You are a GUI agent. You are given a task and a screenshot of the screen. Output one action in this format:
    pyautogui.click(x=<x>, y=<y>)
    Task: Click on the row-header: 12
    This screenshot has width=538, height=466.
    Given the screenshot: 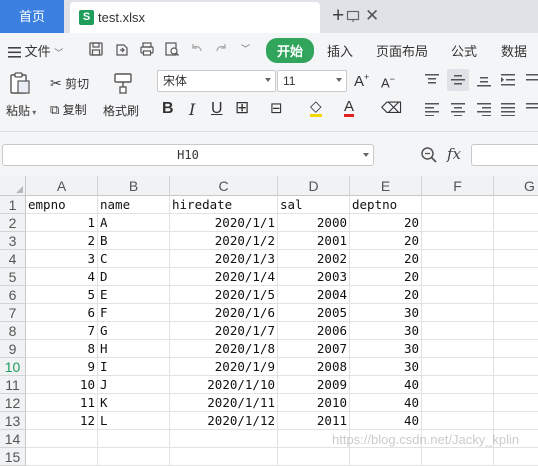 What is the action you would take?
    pyautogui.click(x=13, y=403)
    